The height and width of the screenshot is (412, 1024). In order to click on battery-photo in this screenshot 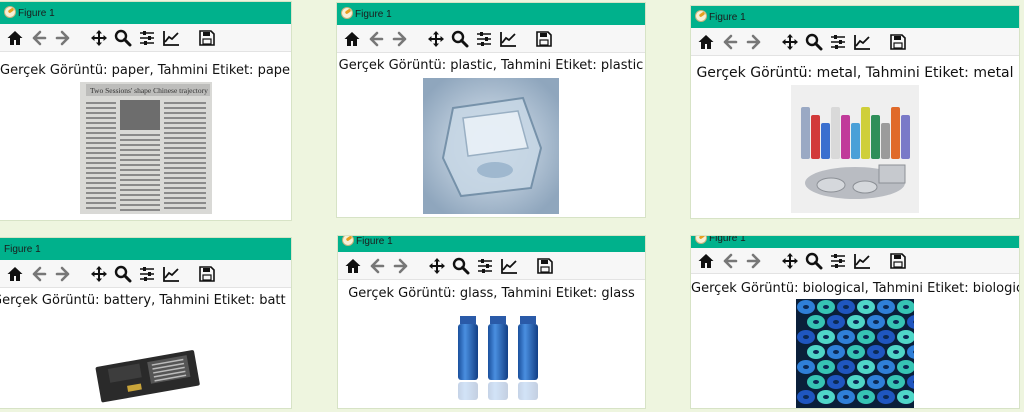, I will do `click(149, 373)`.